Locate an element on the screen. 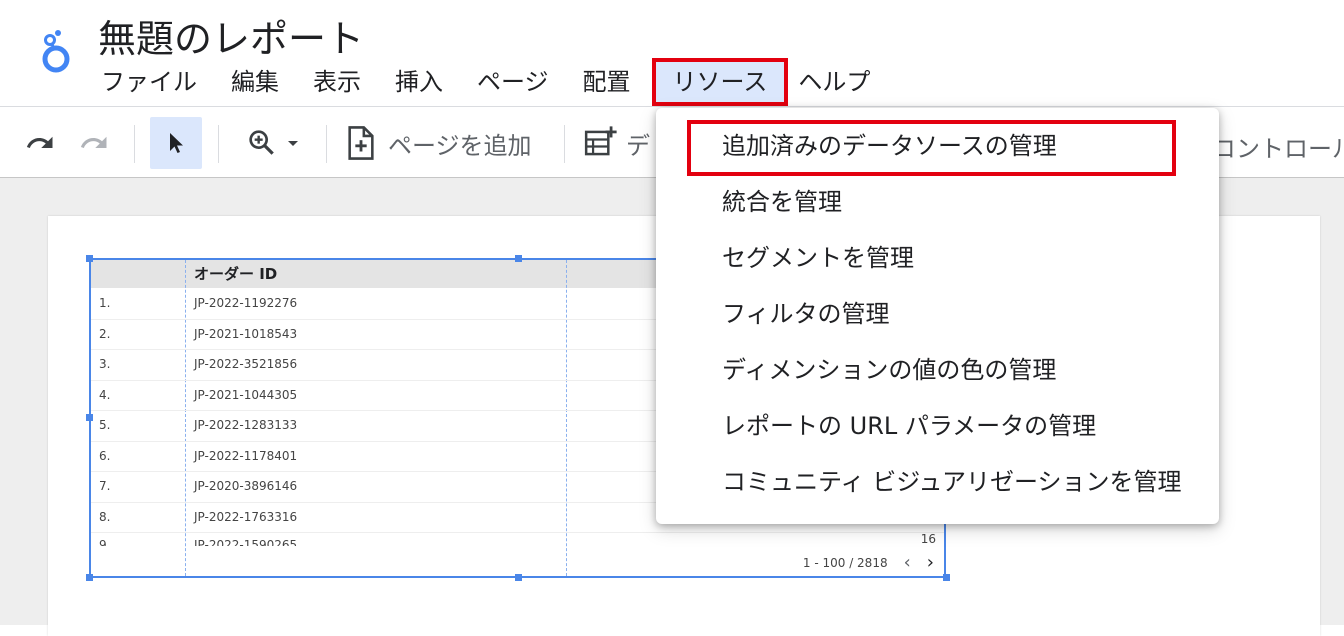  add-data-label: デ is located at coordinates (638, 145).